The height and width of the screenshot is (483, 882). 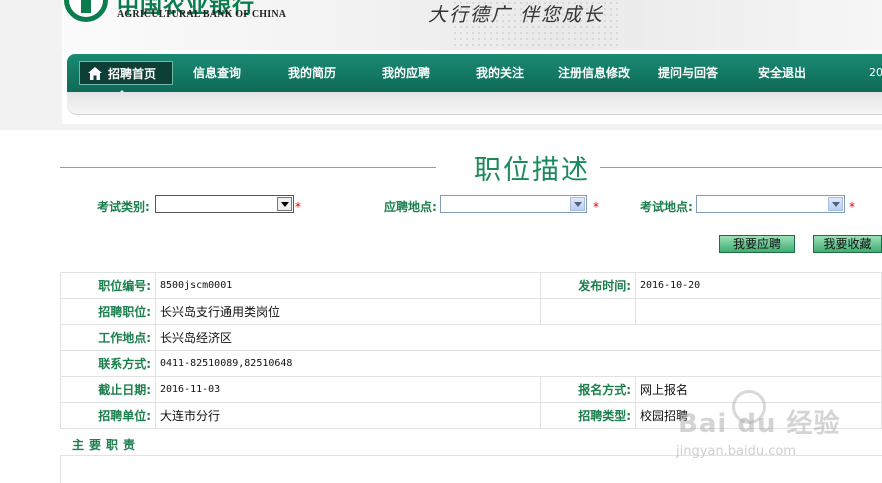 What do you see at coordinates (513, 204) in the screenshot?
I see `apply-location-select` at bounding box center [513, 204].